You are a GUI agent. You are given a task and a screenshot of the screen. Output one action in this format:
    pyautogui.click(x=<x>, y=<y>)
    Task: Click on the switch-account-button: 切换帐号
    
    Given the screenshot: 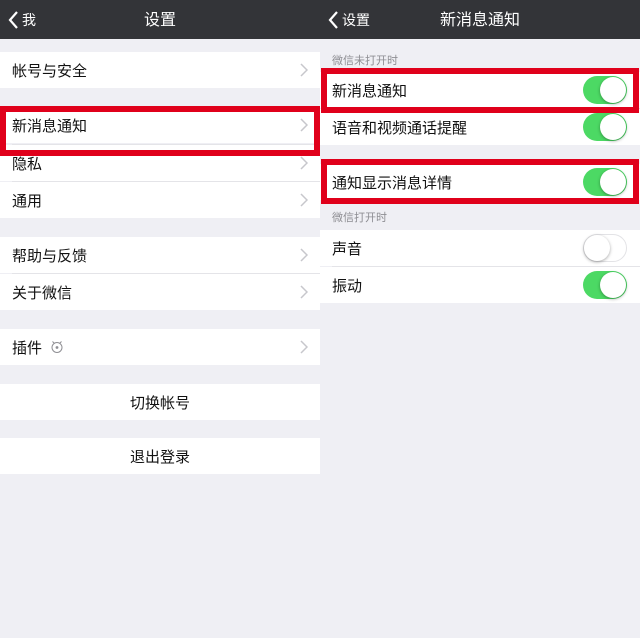 What is the action you would take?
    pyautogui.click(x=160, y=402)
    